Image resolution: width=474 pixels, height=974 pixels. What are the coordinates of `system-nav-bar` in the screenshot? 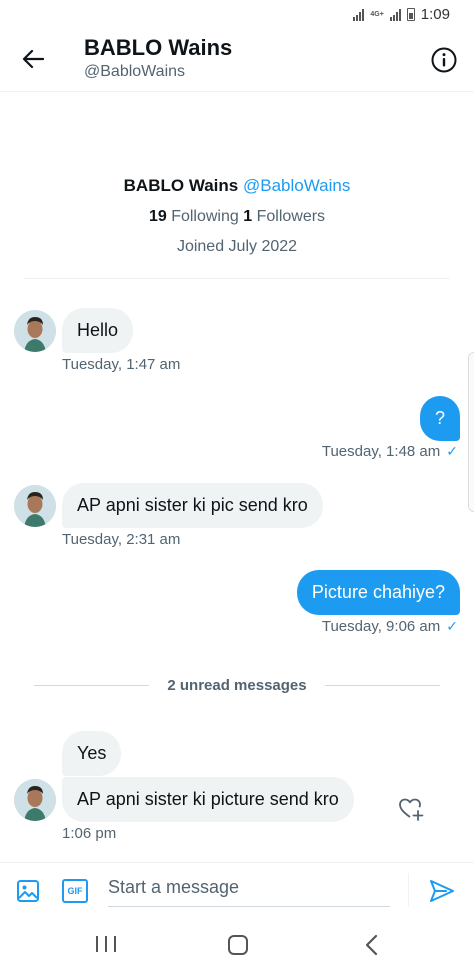 It's located at (237, 946).